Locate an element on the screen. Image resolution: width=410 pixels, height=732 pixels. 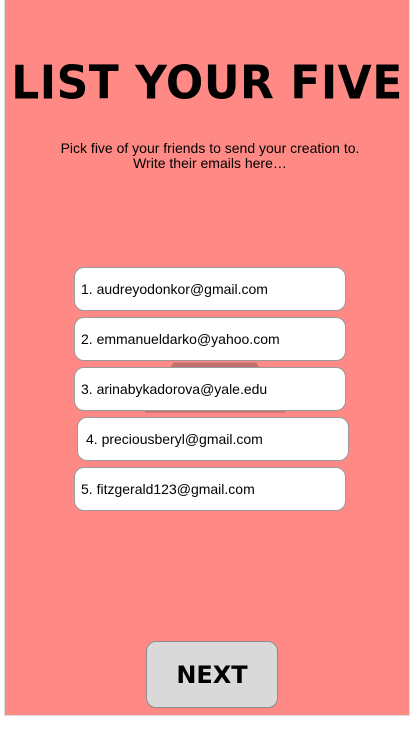
next-button: NEXT is located at coordinates (212, 674).